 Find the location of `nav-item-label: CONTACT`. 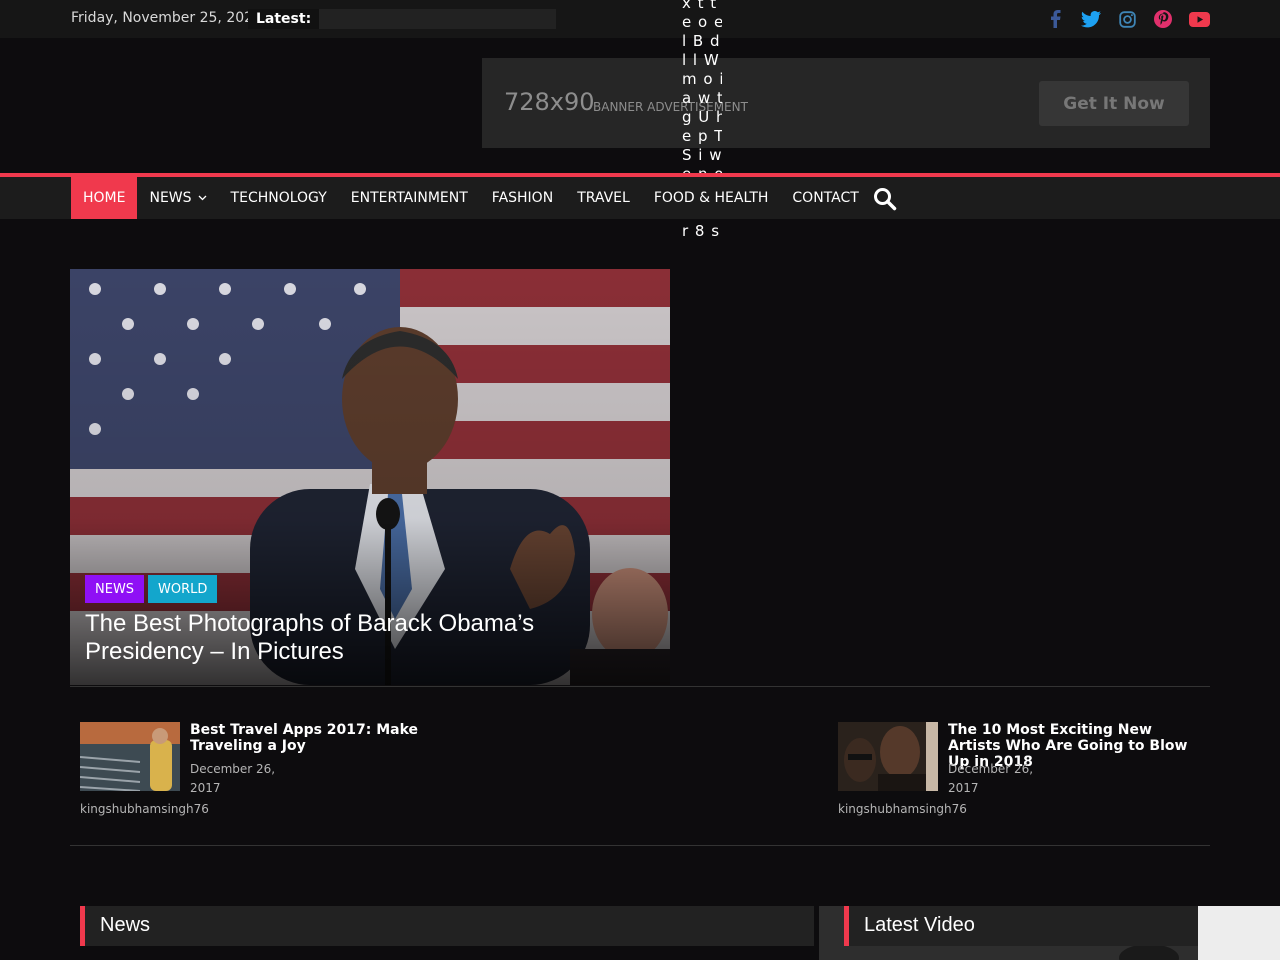

nav-item-label: CONTACT is located at coordinates (825, 198).